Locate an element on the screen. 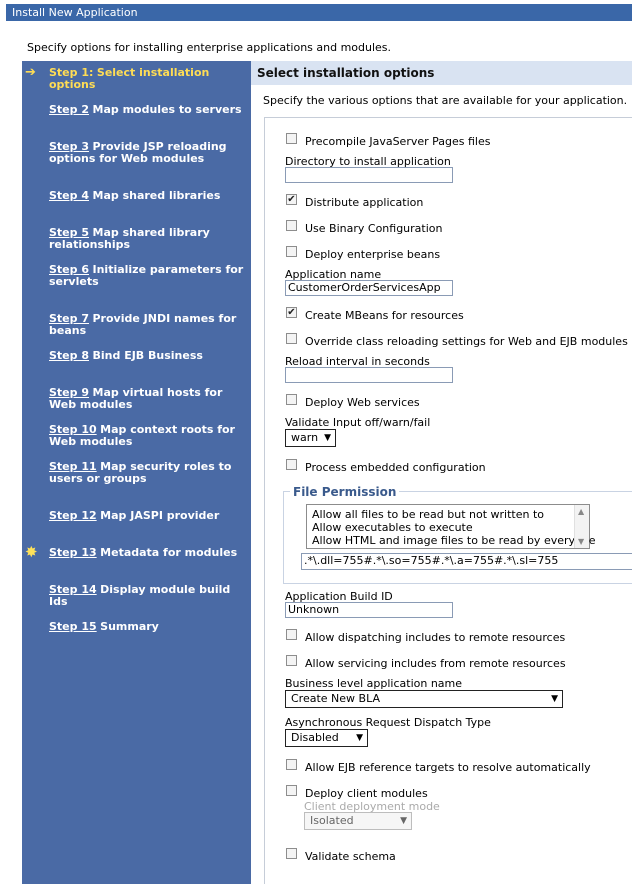  step-9: Step 9 Map virtual hosts for Web modules is located at coordinates (149, 399).